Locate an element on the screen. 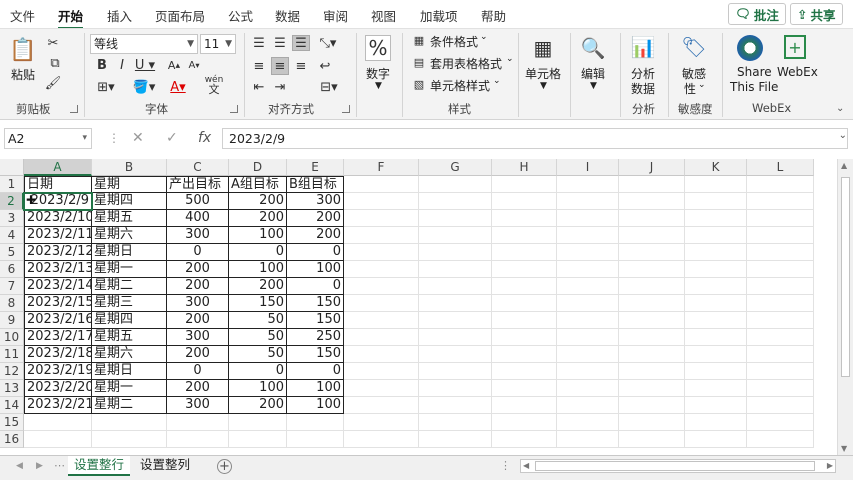 This screenshot has height=480, width=853. table-cell: 150 is located at coordinates (258, 303).